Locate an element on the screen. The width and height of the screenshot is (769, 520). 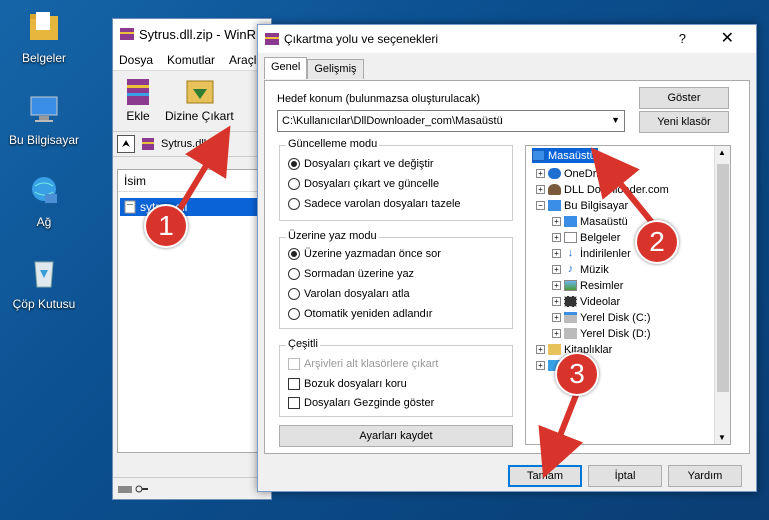
step-badge-2: 2 is located at coordinates (657, 242).